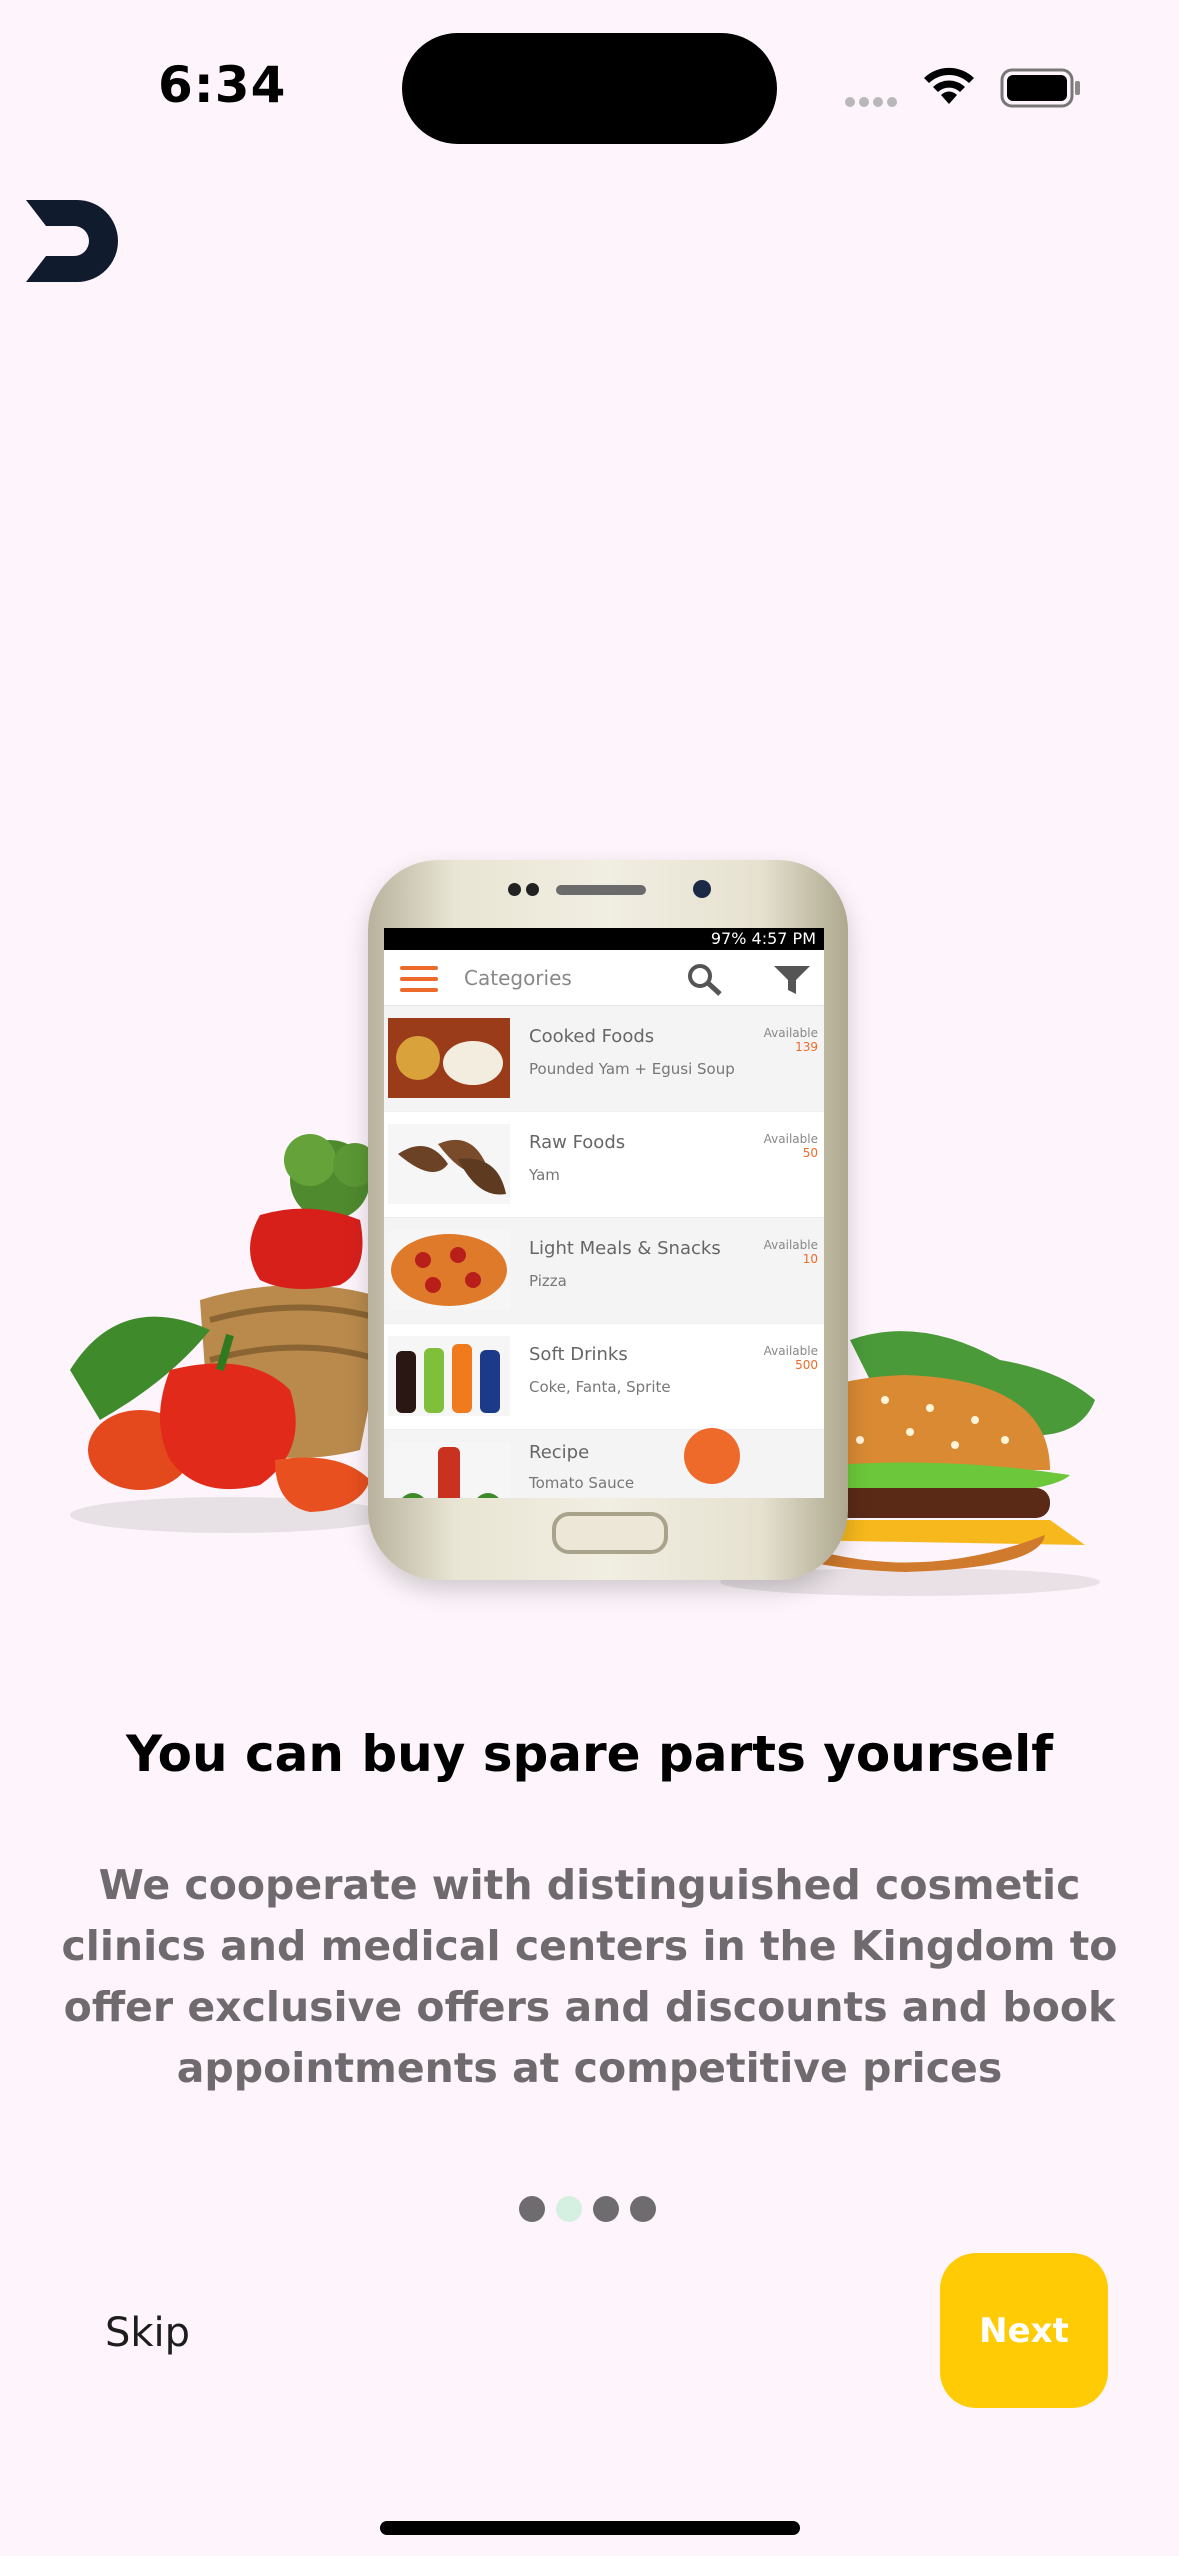 The height and width of the screenshot is (2556, 1179). Describe the element at coordinates (72, 241) in the screenshot. I see `app-logo` at that location.